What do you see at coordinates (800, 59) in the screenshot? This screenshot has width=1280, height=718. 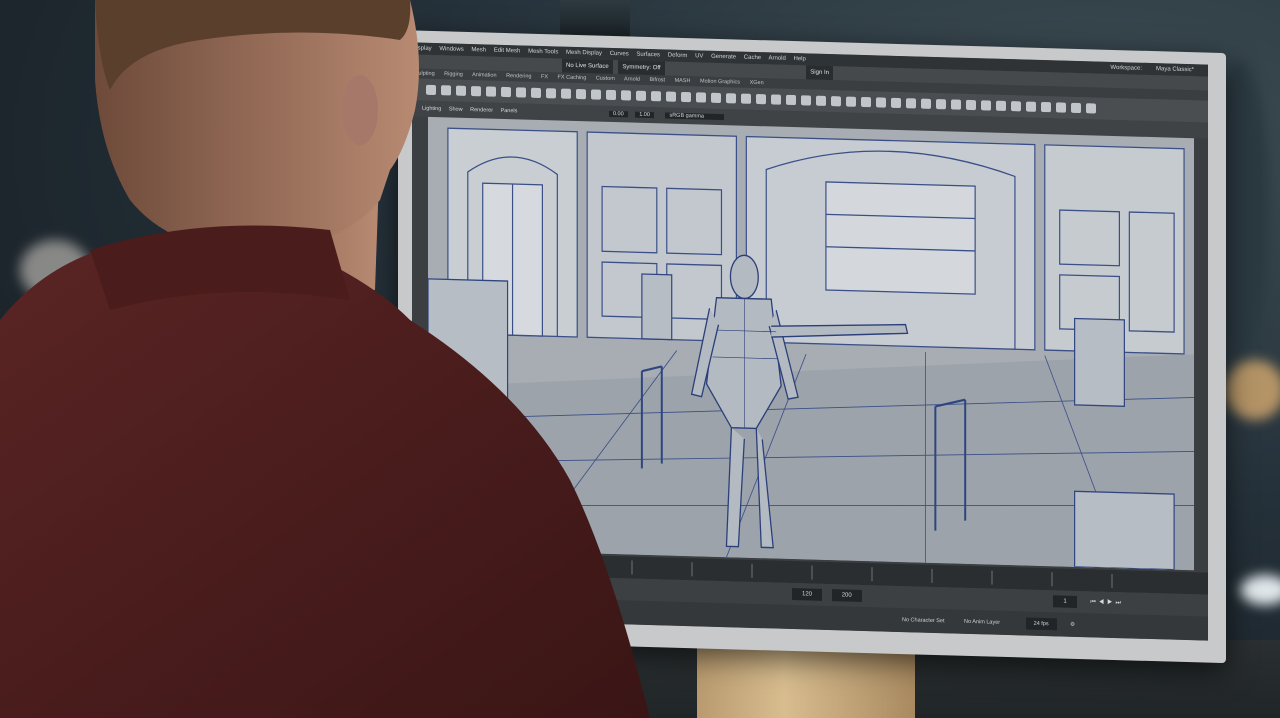 I see `menu-help: Help` at bounding box center [800, 59].